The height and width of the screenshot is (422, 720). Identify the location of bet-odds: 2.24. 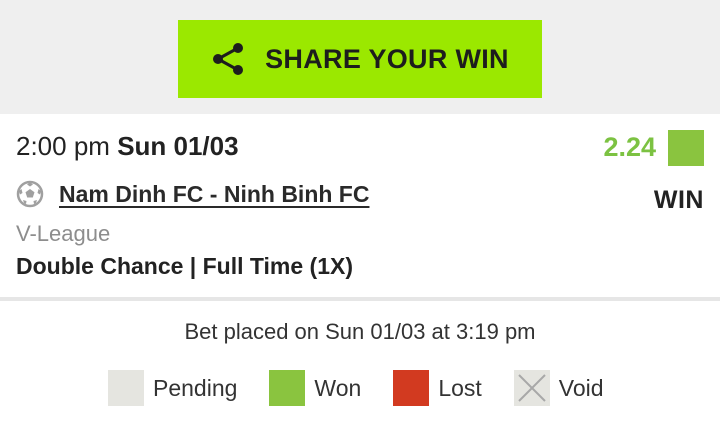
(629, 147).